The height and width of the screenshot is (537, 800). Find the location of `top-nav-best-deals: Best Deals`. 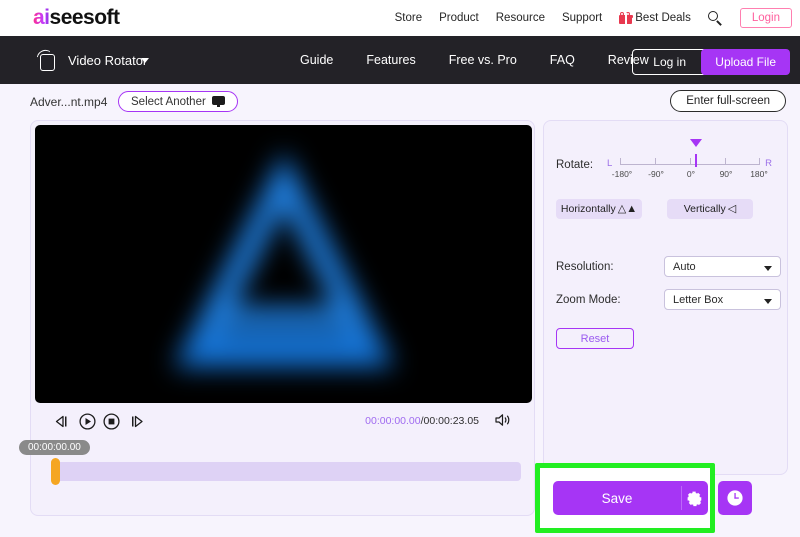

top-nav-best-deals: Best Deals is located at coordinates (654, 18).